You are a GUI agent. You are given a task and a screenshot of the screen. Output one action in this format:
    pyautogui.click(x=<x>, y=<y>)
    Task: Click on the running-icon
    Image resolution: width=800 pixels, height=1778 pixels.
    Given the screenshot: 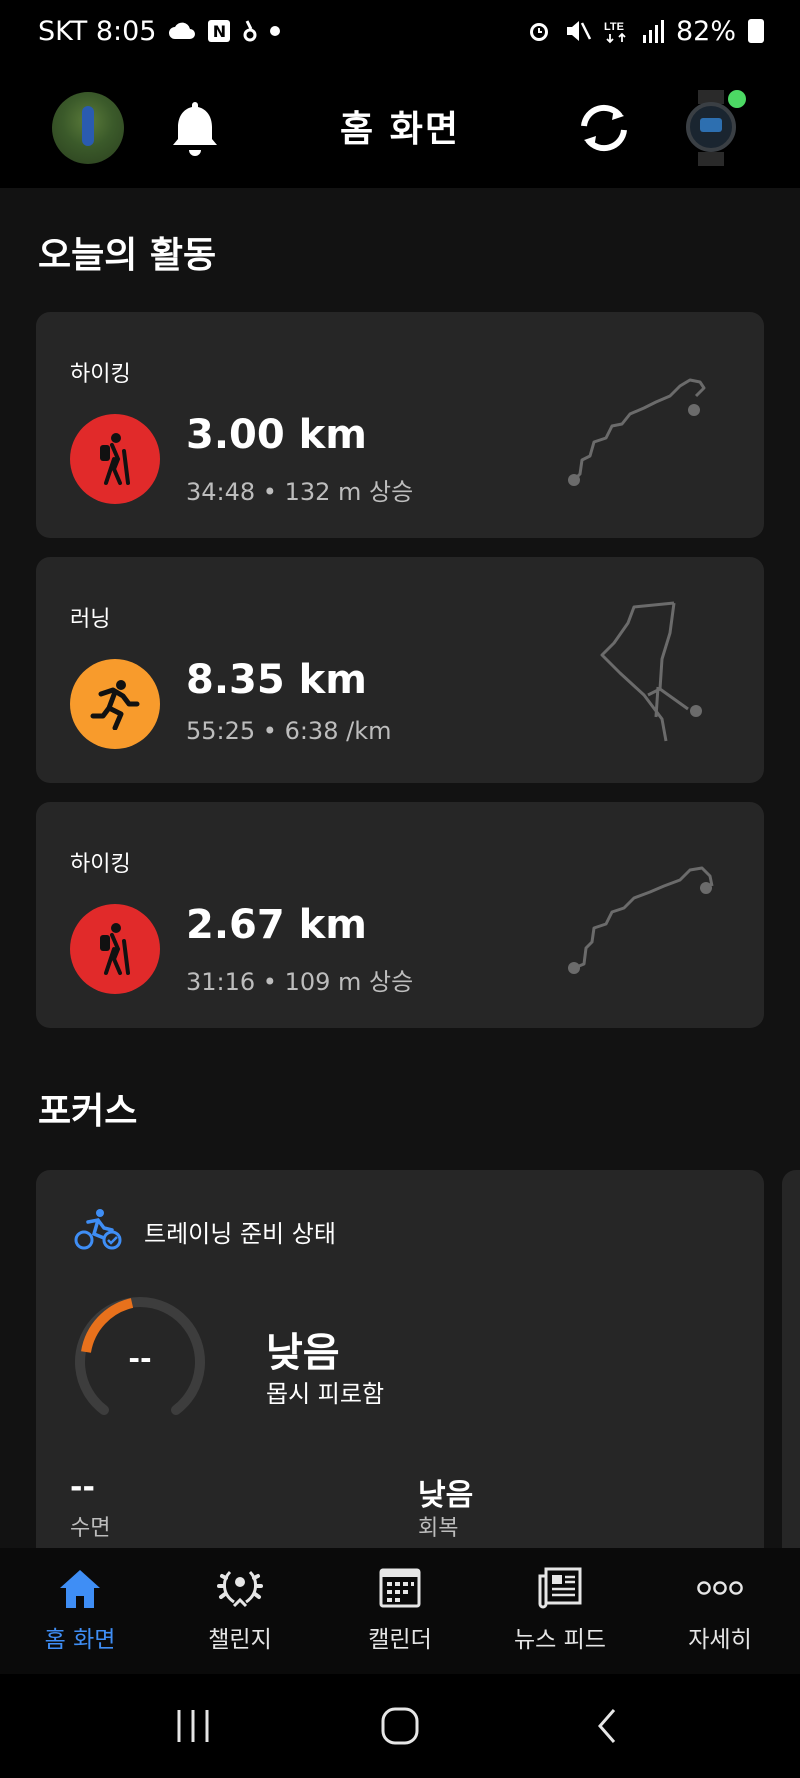 What is the action you would take?
    pyautogui.click(x=115, y=704)
    